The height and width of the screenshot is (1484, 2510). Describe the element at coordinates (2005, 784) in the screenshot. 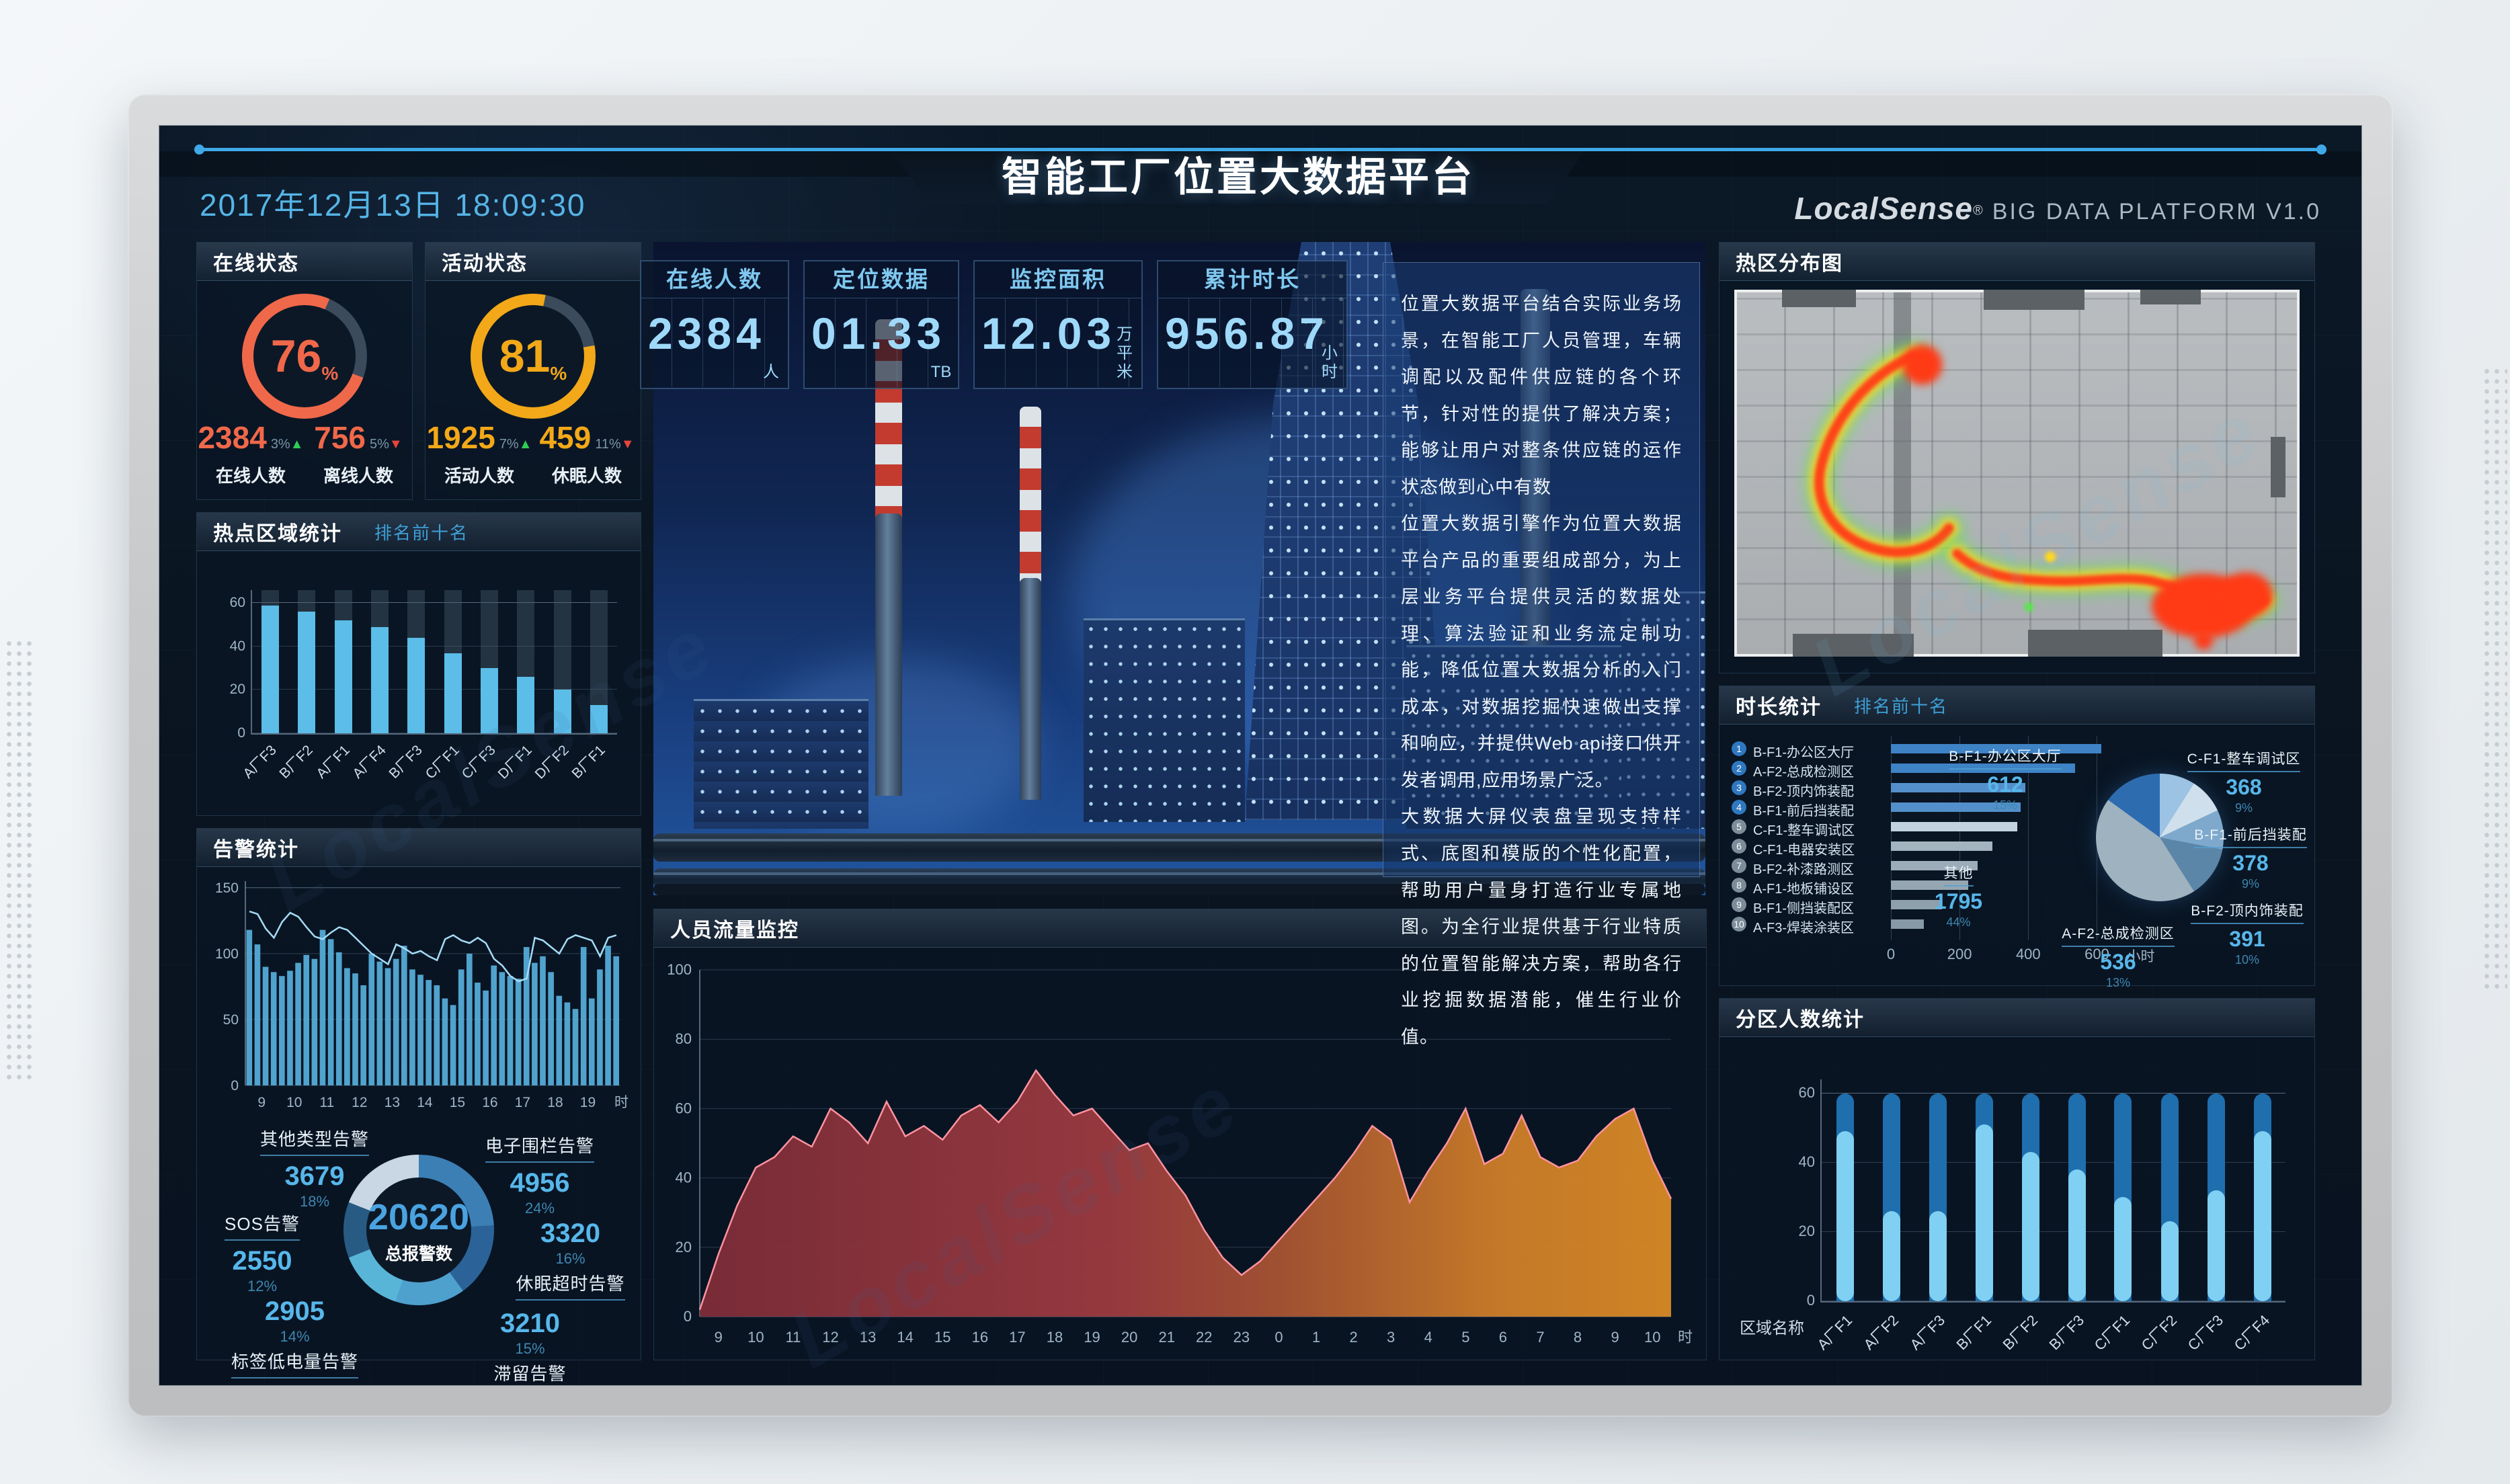

I see `slice-value: 612` at that location.